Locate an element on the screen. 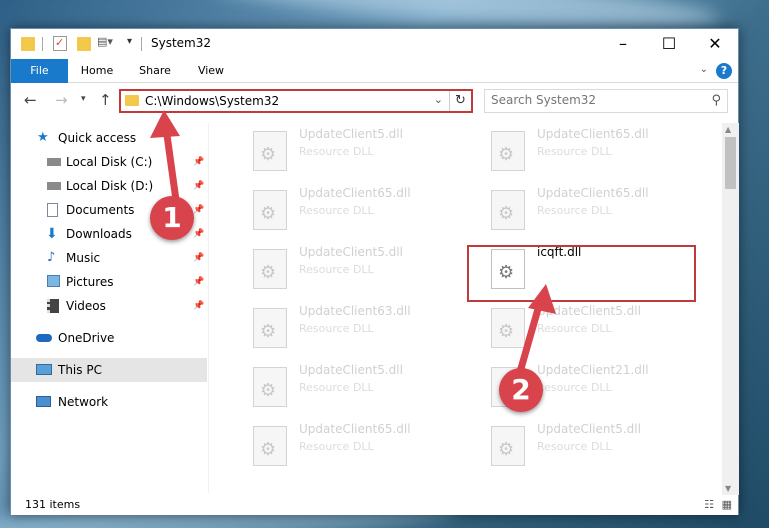 The image size is (769, 528). highlight-box-file is located at coordinates (581, 273).